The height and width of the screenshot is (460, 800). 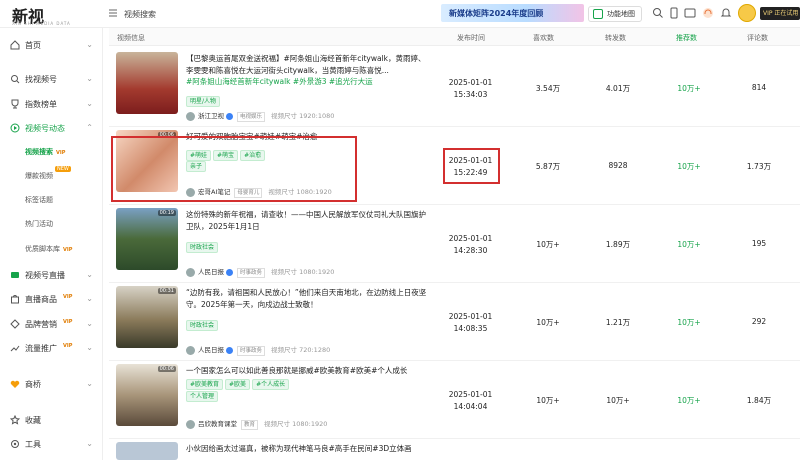 I want to click on sidebar-item-live-goods: 直播商品 VIP ⌄, so click(x=51, y=299).